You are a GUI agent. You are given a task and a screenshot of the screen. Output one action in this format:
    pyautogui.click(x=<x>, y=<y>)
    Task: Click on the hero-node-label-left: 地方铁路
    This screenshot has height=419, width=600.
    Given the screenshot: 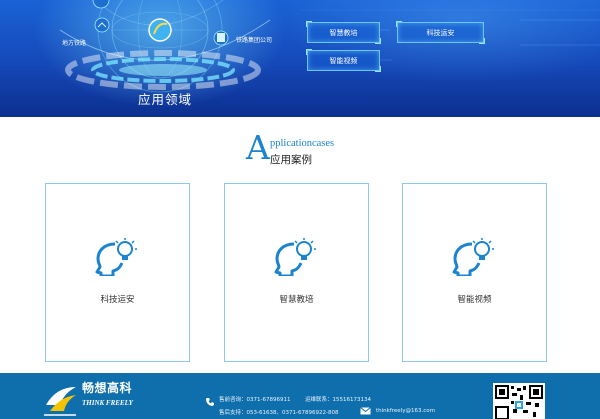 What is the action you would take?
    pyautogui.click(x=74, y=43)
    